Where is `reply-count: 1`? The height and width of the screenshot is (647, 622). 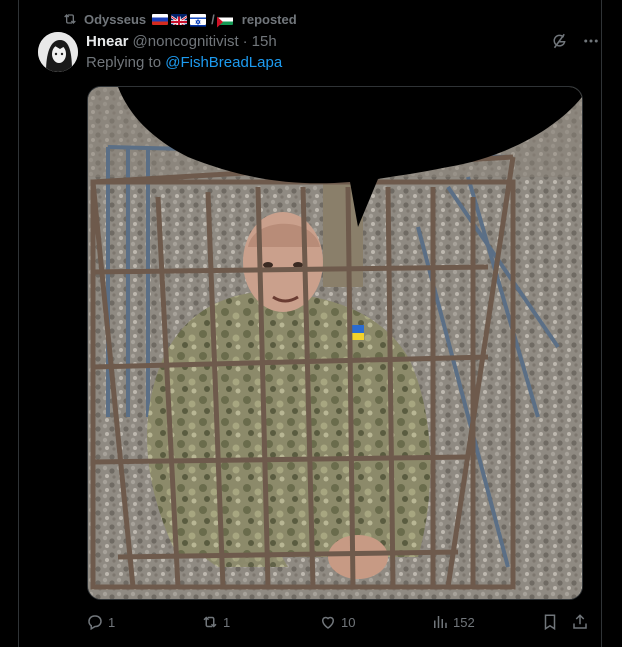
reply-count: 1 is located at coordinates (112, 622).